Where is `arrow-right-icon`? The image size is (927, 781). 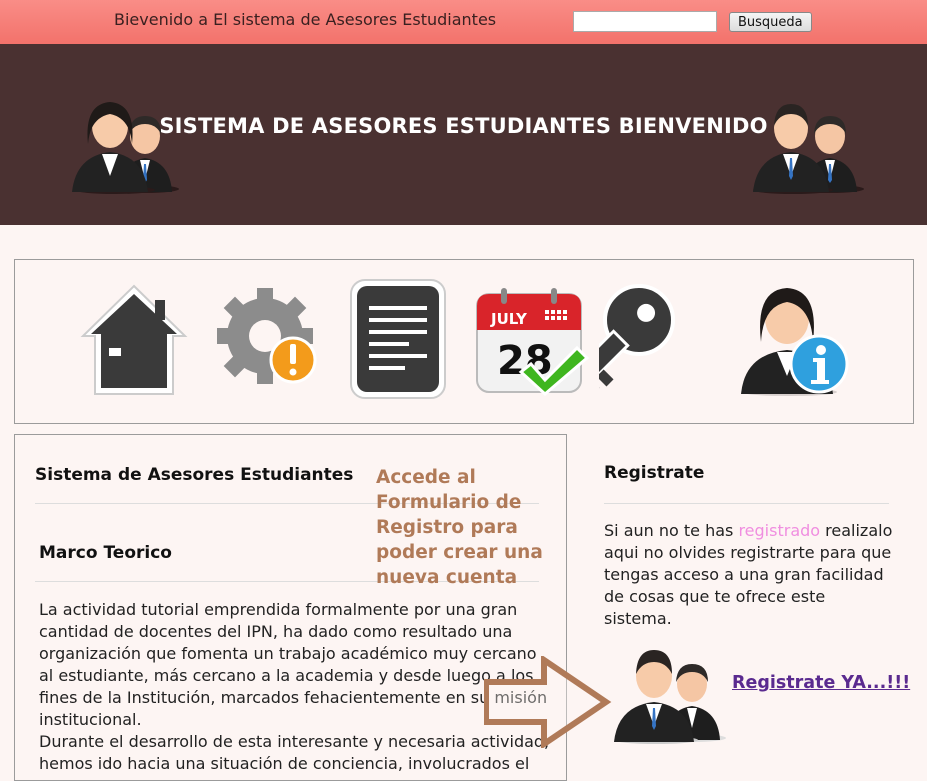
arrow-right-icon is located at coordinates (548, 702).